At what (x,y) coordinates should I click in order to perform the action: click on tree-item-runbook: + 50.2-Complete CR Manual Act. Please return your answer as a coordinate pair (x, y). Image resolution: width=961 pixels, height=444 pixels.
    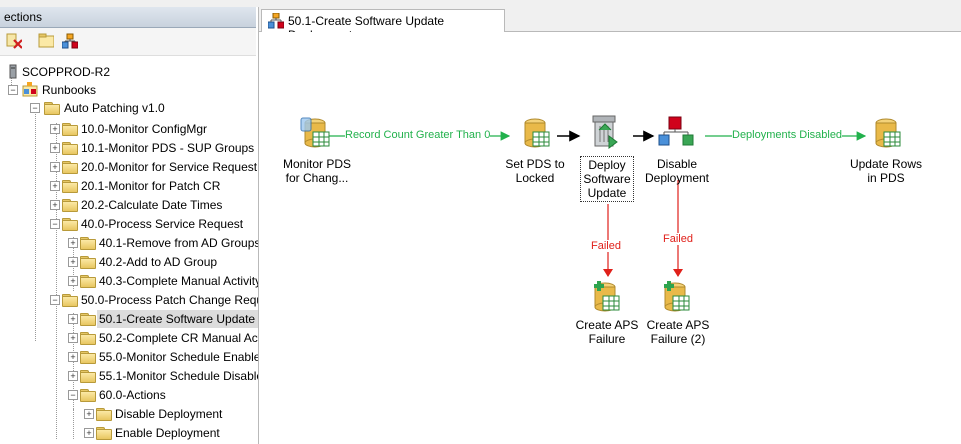
    Looking at the image, I should click on (129, 338).